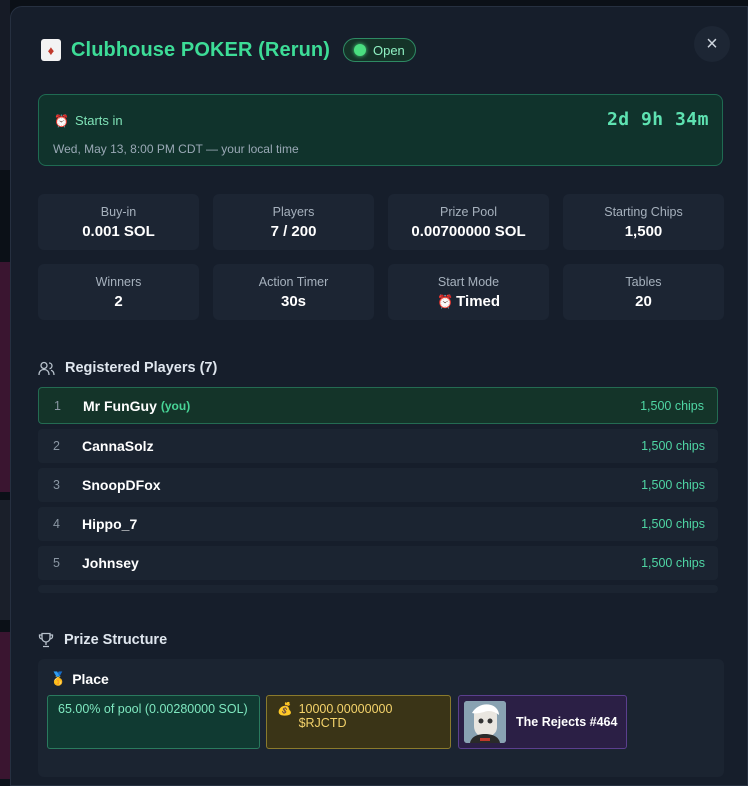 The width and height of the screenshot is (748, 786). I want to click on close-icon: ×, so click(712, 43).